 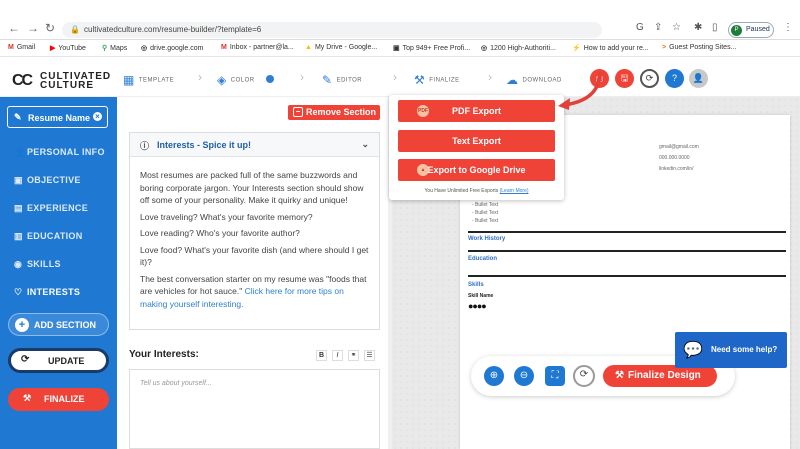 What do you see at coordinates (698, 27) in the screenshot?
I see `extensions-icon: ✱` at bounding box center [698, 27].